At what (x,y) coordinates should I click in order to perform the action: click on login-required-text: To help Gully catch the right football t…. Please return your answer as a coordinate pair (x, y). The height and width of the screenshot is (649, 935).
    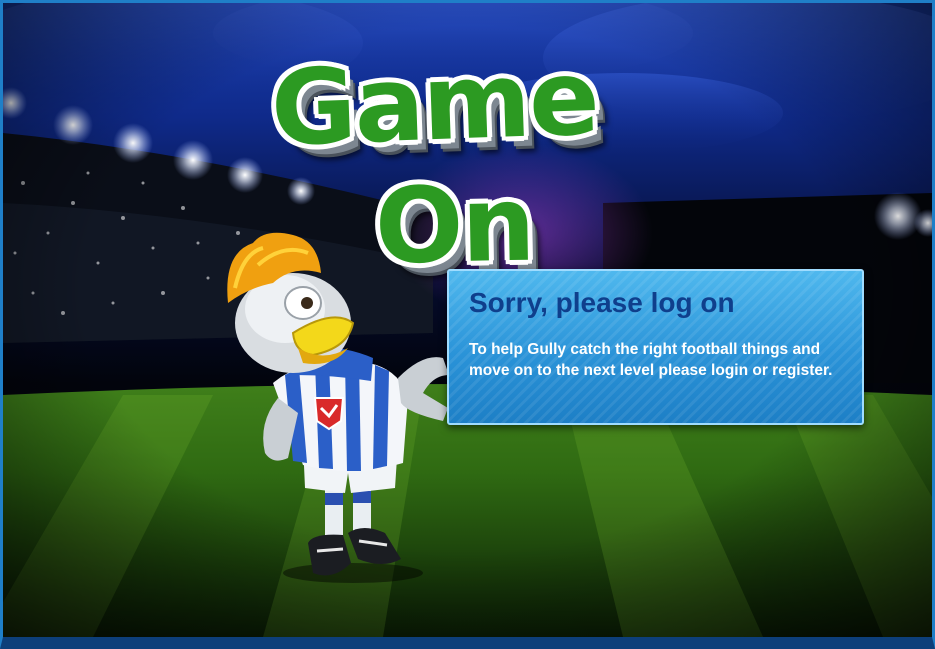
    Looking at the image, I should click on (651, 360).